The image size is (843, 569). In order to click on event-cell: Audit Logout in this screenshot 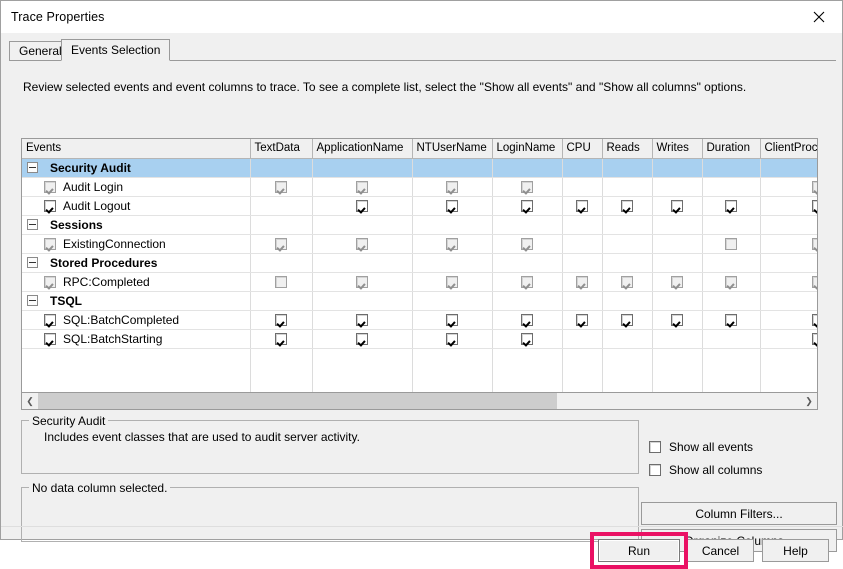, I will do `click(136, 206)`.